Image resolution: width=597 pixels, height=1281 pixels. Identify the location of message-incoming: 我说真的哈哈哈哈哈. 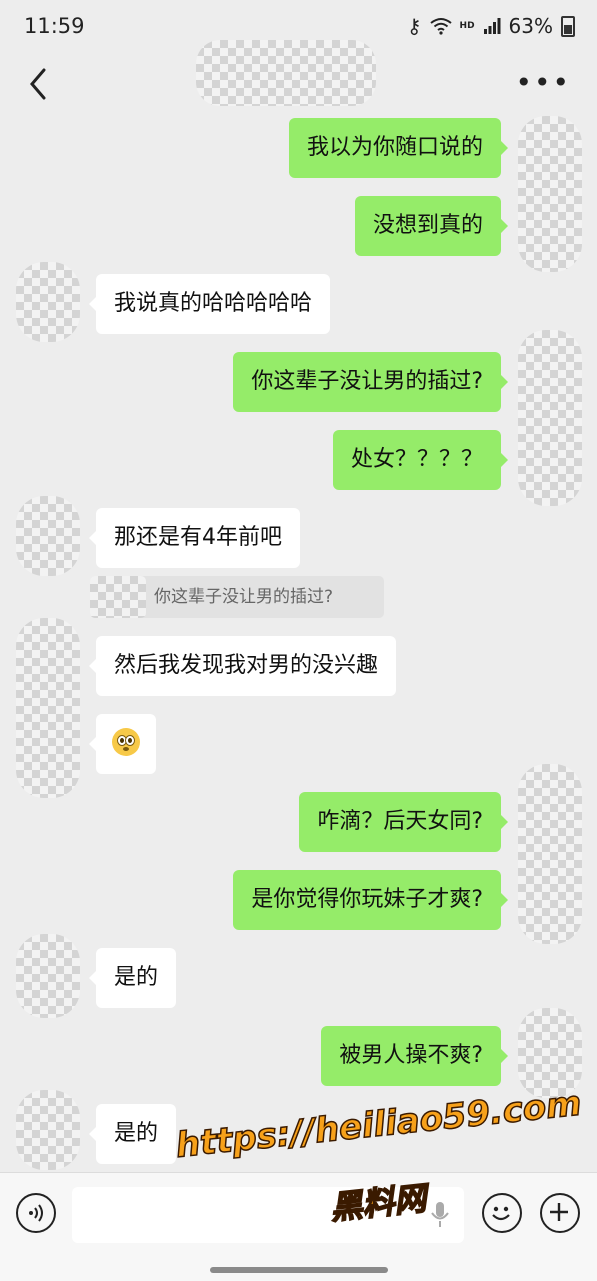
(209, 304).